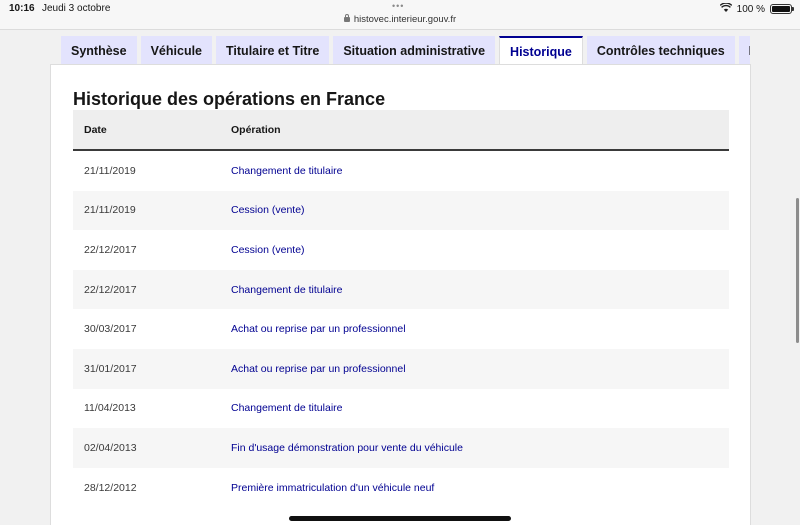 Image resolution: width=800 pixels, height=525 pixels. Describe the element at coordinates (110, 368) in the screenshot. I see `row-date: 31/01/2017` at that location.